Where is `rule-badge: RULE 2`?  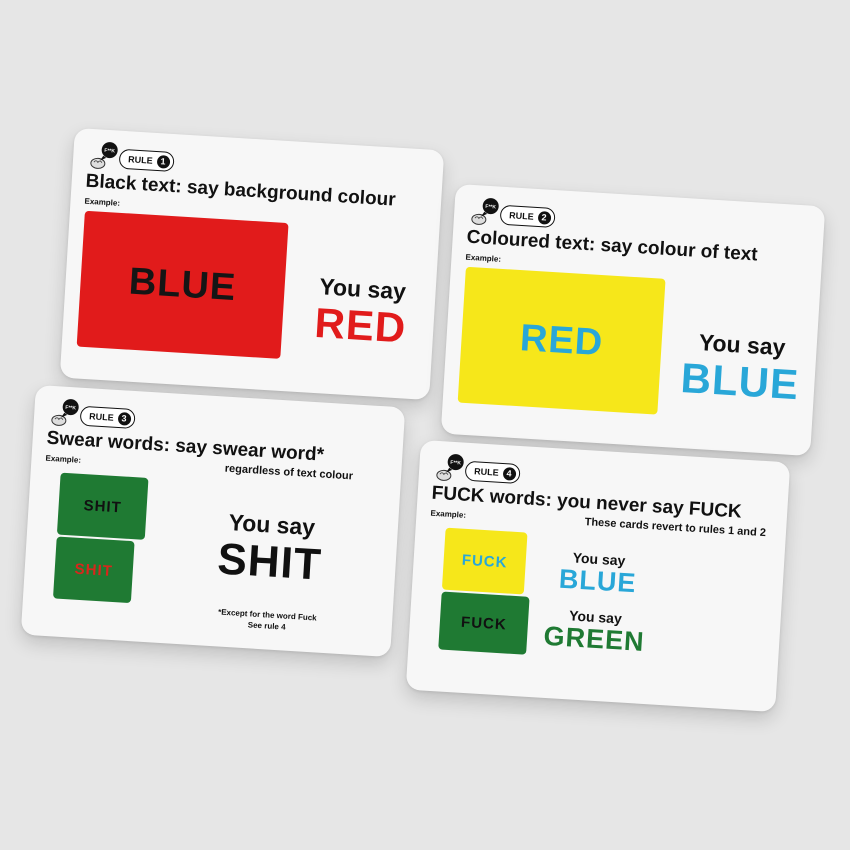 rule-badge: RULE 2 is located at coordinates (527, 216).